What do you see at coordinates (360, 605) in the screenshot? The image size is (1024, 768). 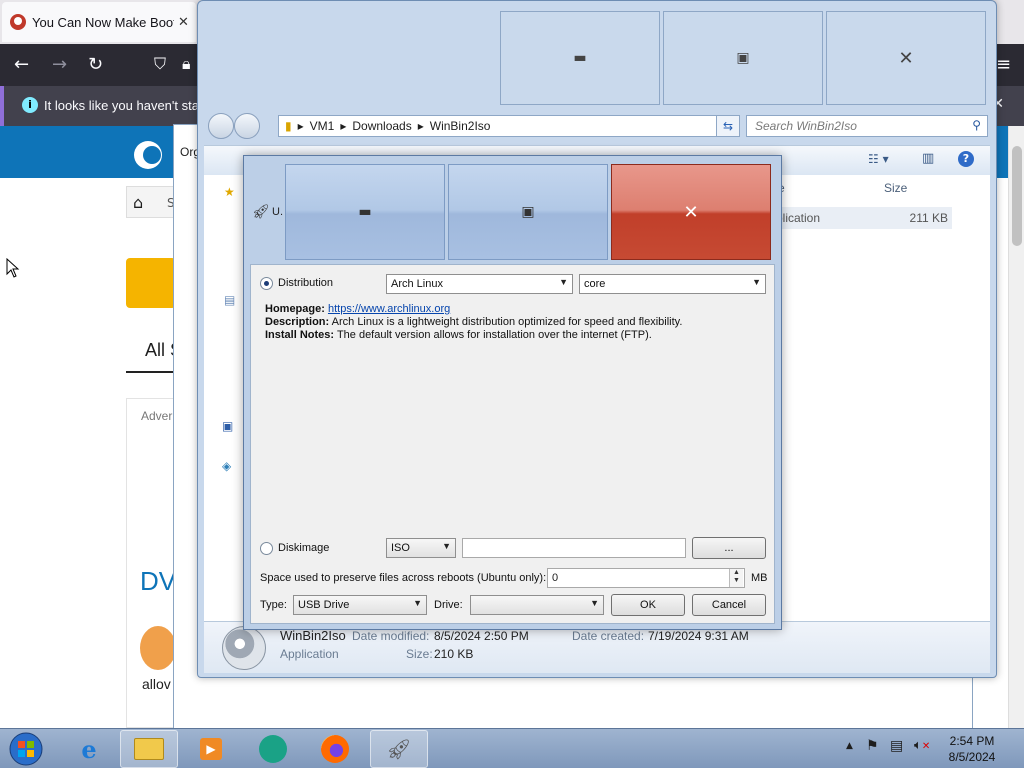 I see `type-select: USB Drive ▼` at bounding box center [360, 605].